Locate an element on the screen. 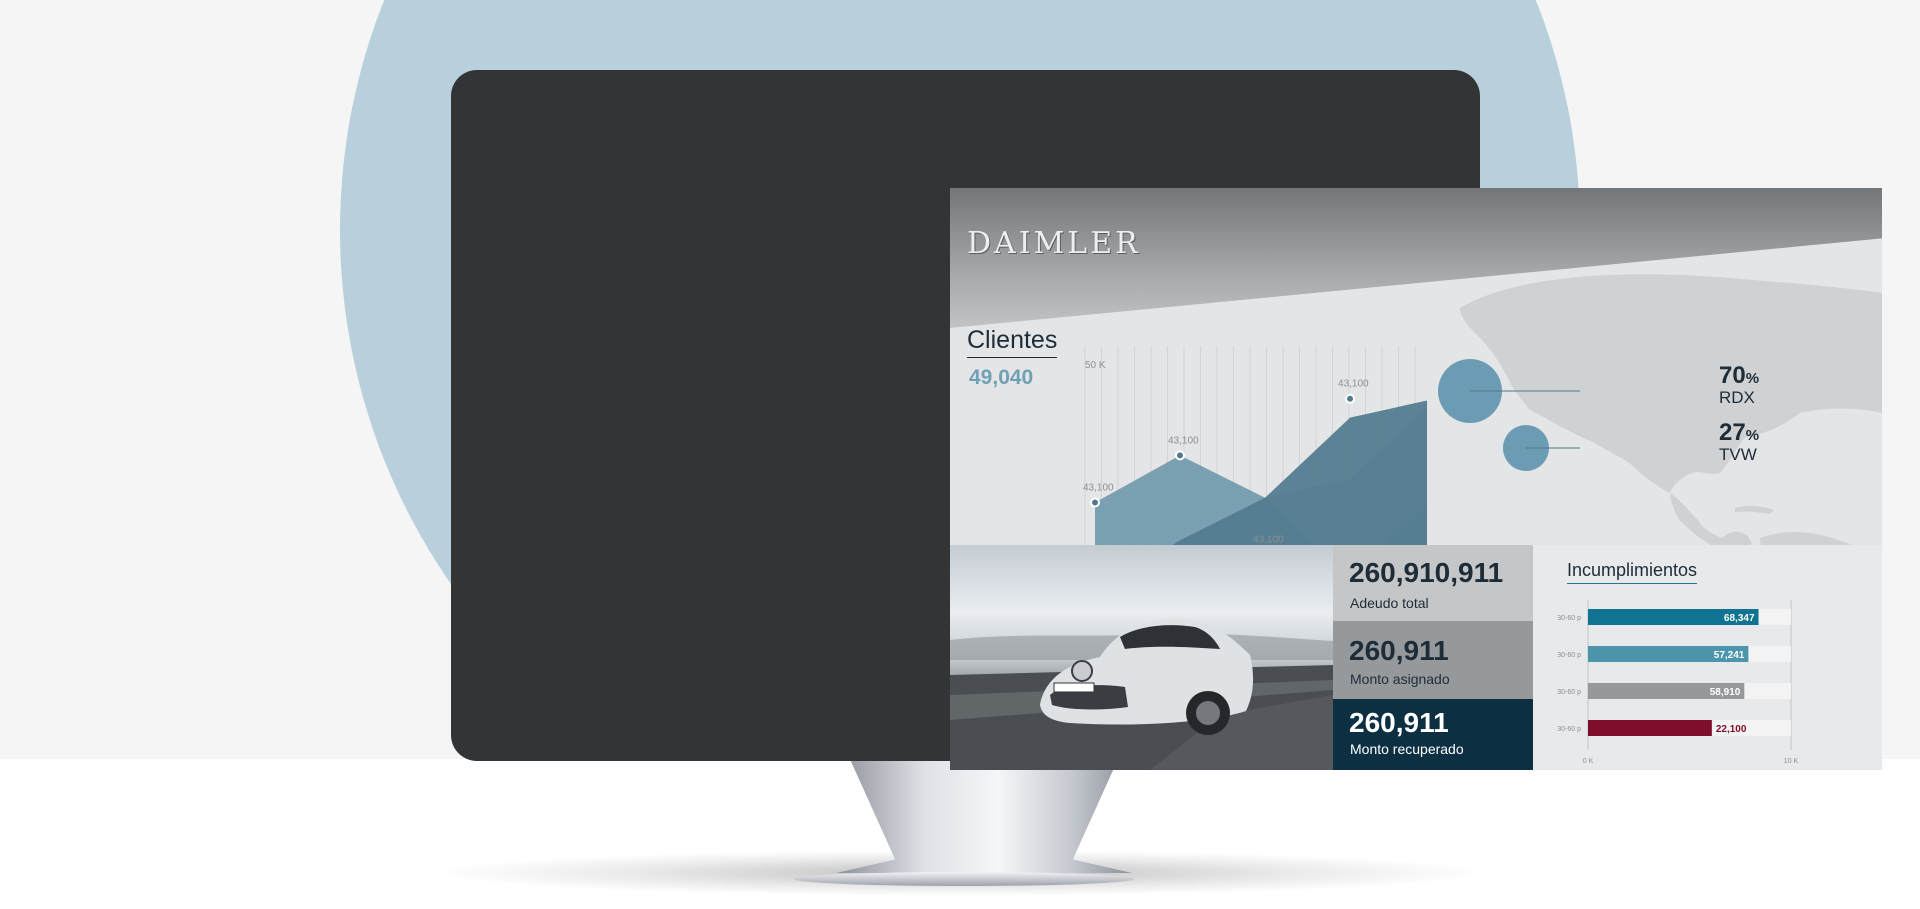 This screenshot has height=909, width=1920. stat-monto-recuperado: 260,911 Monto recuperado is located at coordinates (1433, 734).